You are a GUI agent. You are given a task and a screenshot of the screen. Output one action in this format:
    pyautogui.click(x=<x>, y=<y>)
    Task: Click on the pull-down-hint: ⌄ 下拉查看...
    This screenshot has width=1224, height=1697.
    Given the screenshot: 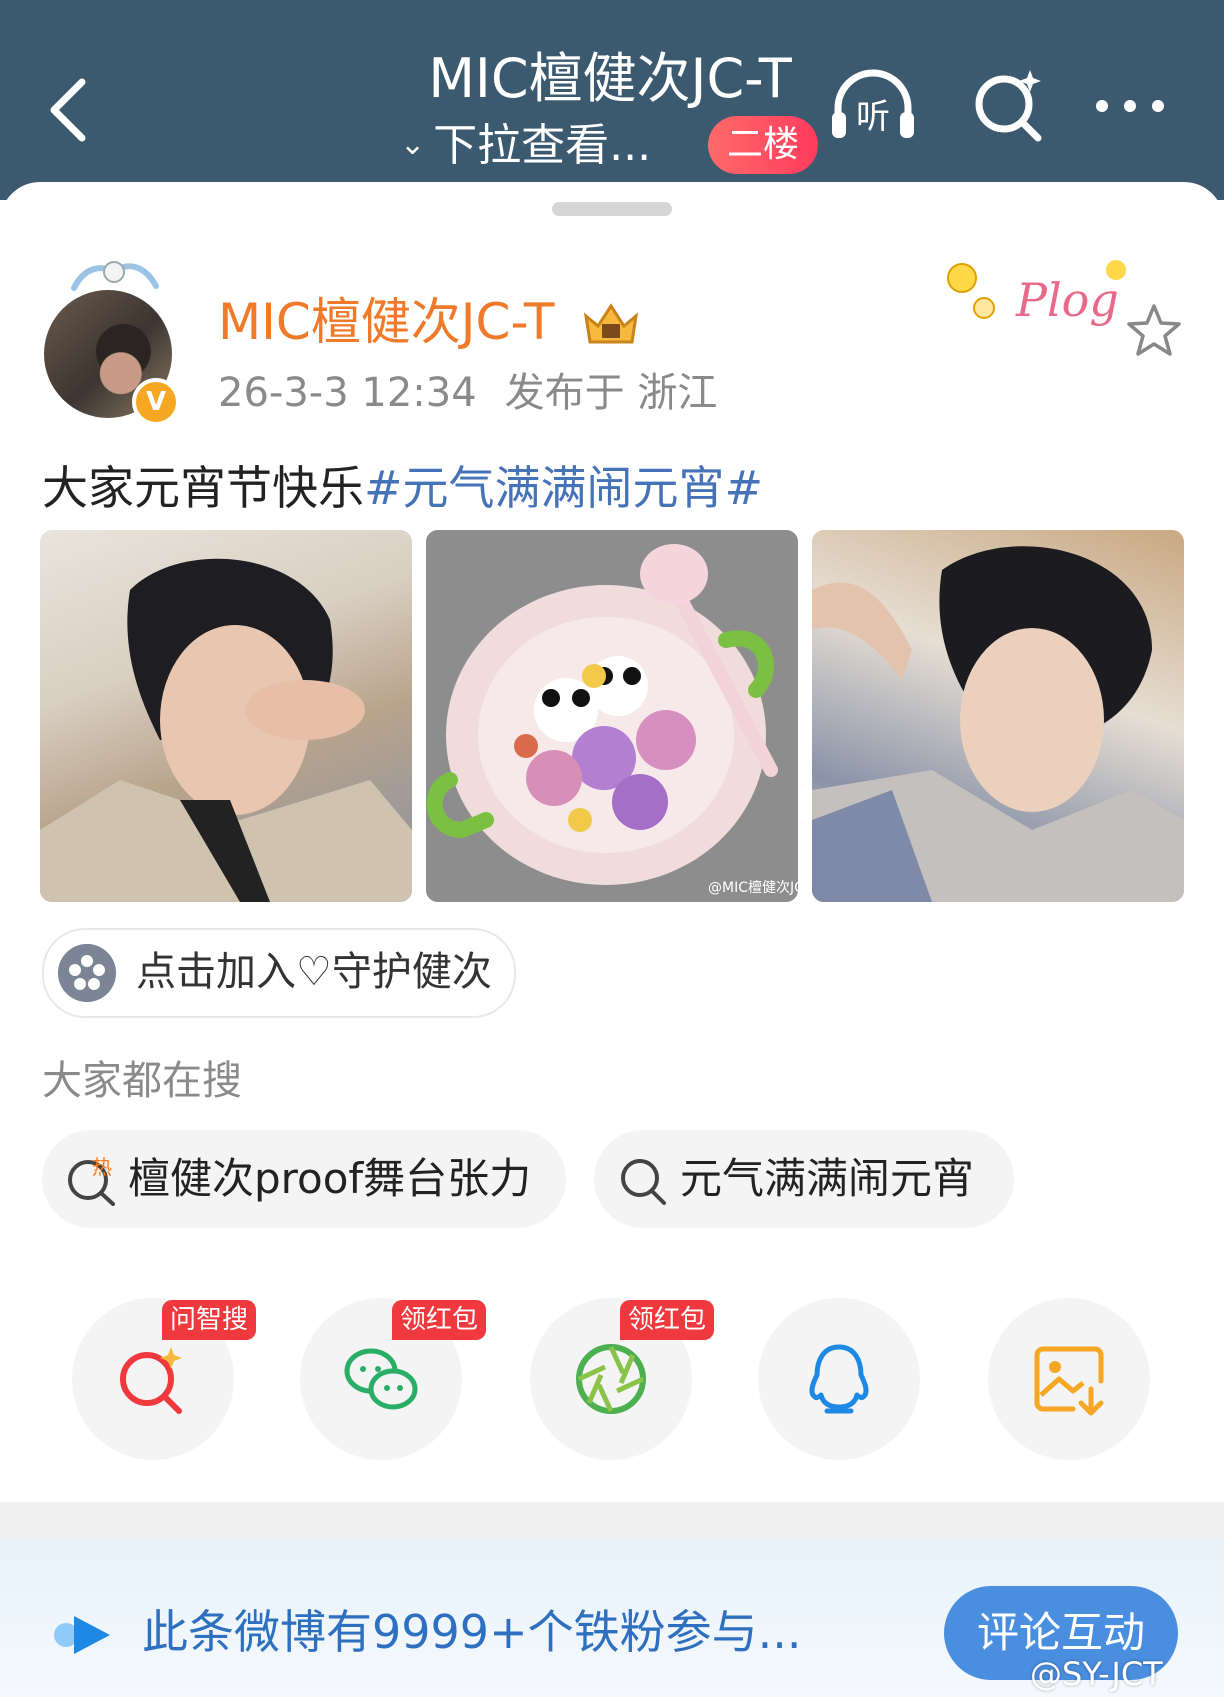 What is the action you would take?
    pyautogui.click(x=525, y=145)
    